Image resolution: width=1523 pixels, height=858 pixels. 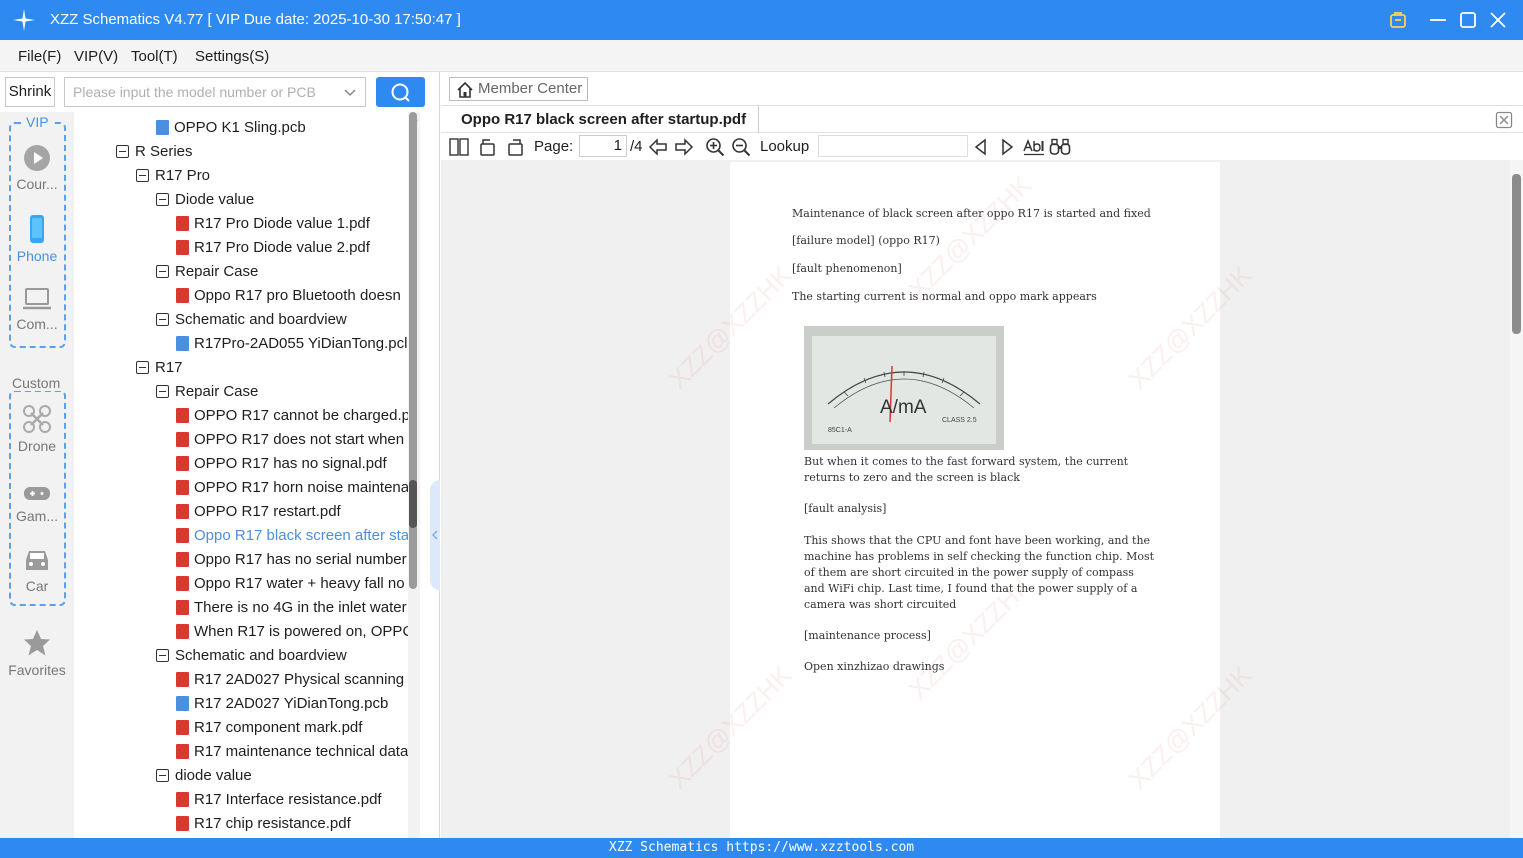 I want to click on tree-scrollbar-handle, so click(x=413, y=504).